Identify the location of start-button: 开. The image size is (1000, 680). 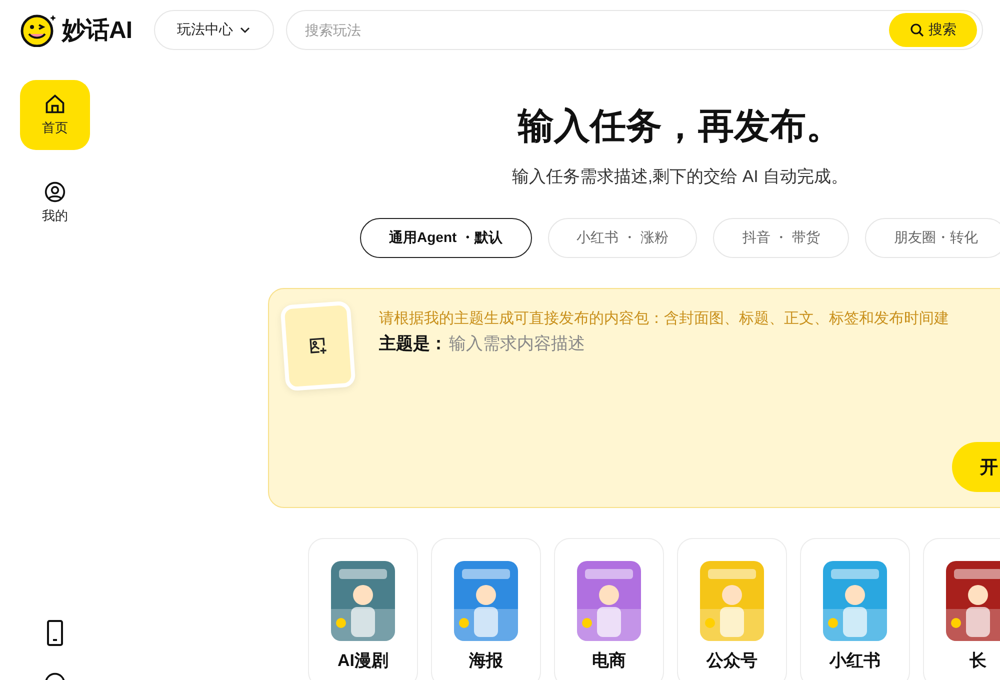
(976, 467).